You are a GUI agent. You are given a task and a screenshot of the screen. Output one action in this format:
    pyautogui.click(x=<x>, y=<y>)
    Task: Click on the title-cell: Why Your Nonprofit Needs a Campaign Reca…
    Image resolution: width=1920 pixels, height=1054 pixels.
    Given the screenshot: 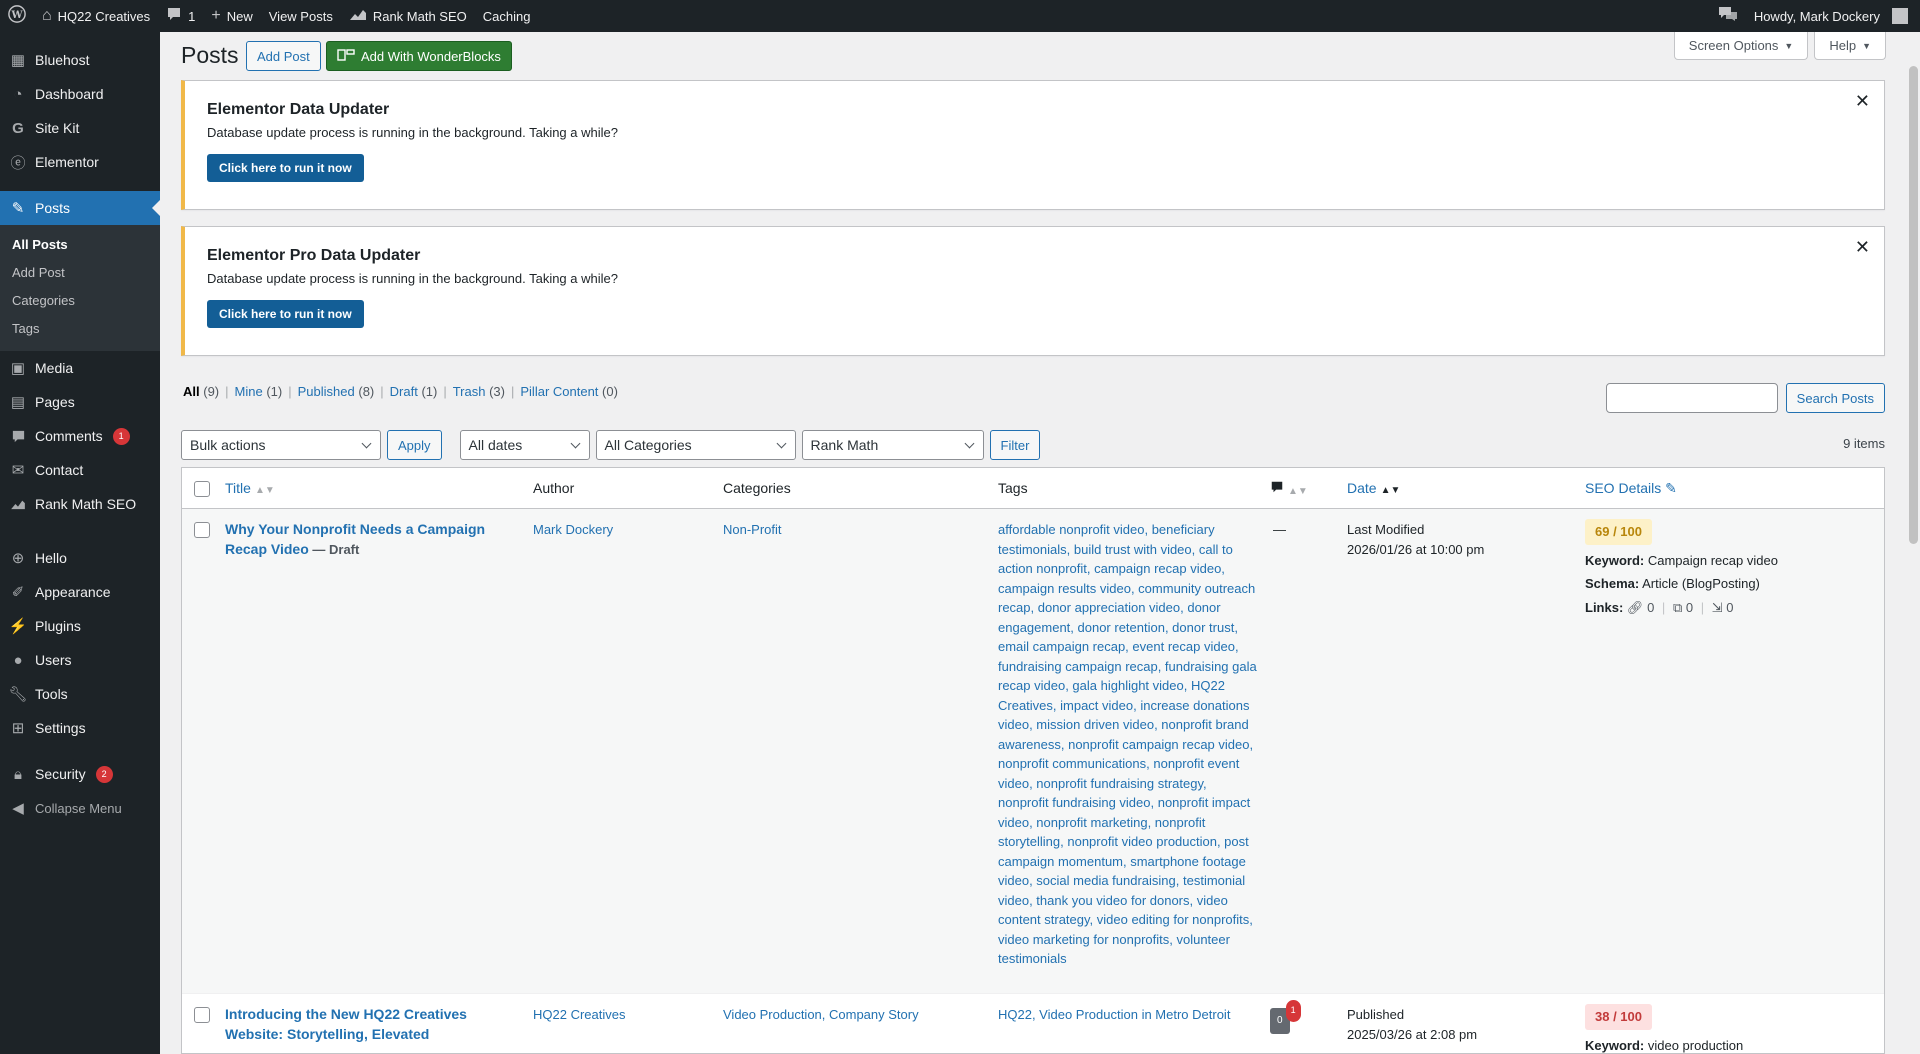 What is the action you would take?
    pyautogui.click(x=370, y=539)
    